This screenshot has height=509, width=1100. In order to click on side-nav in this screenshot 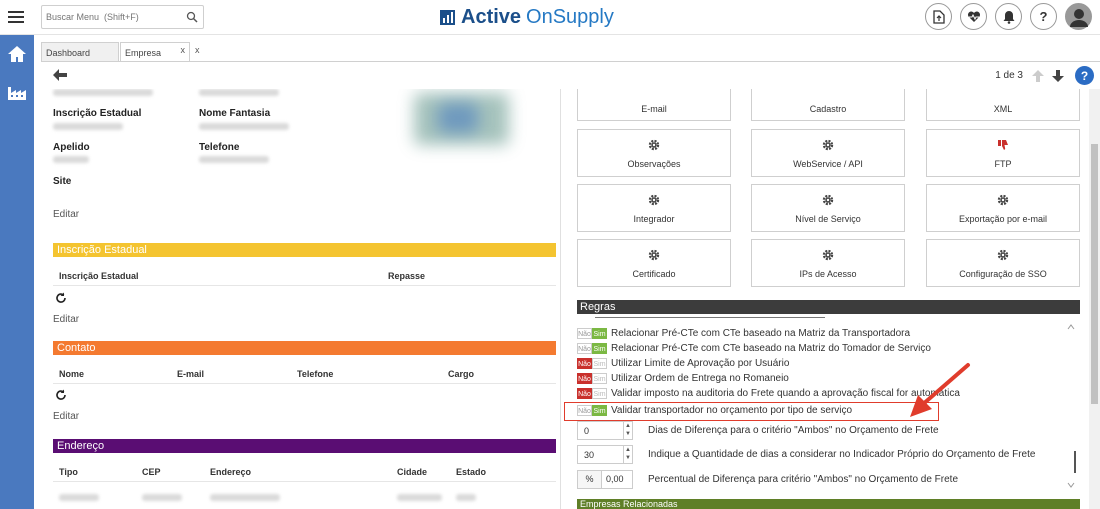, I will do `click(17, 272)`.